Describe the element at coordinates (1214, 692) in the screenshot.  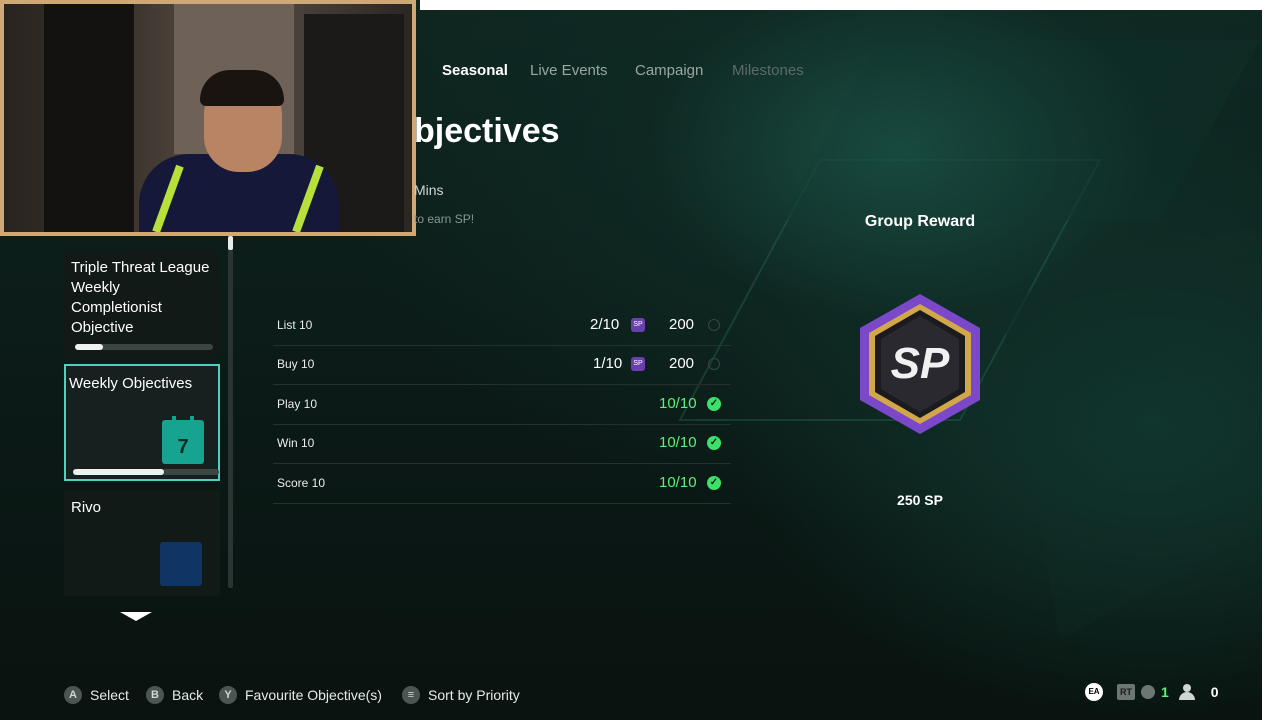
I see `friends-count: 0` at that location.